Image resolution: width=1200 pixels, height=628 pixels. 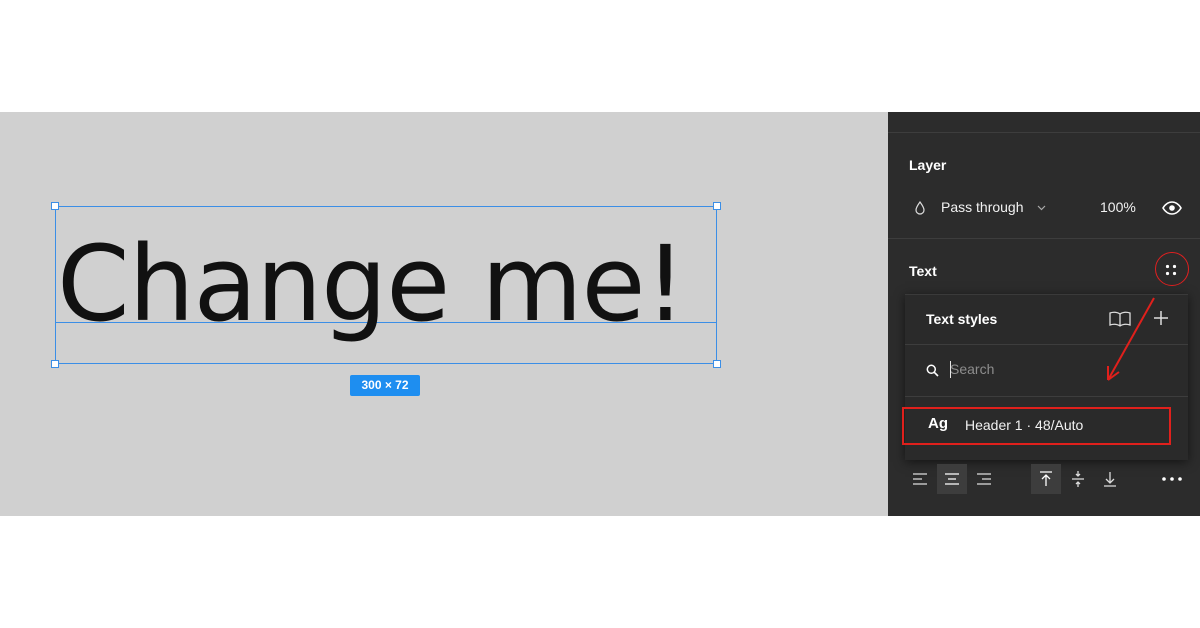 I want to click on more-icon, so click(x=1172, y=479).